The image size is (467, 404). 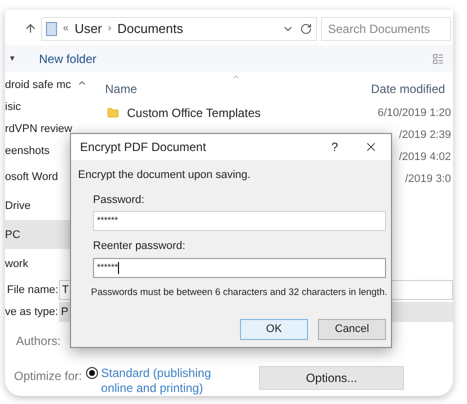 What do you see at coordinates (161, 381) in the screenshot?
I see `radio-label: Standard (publishing online and printing)` at bounding box center [161, 381].